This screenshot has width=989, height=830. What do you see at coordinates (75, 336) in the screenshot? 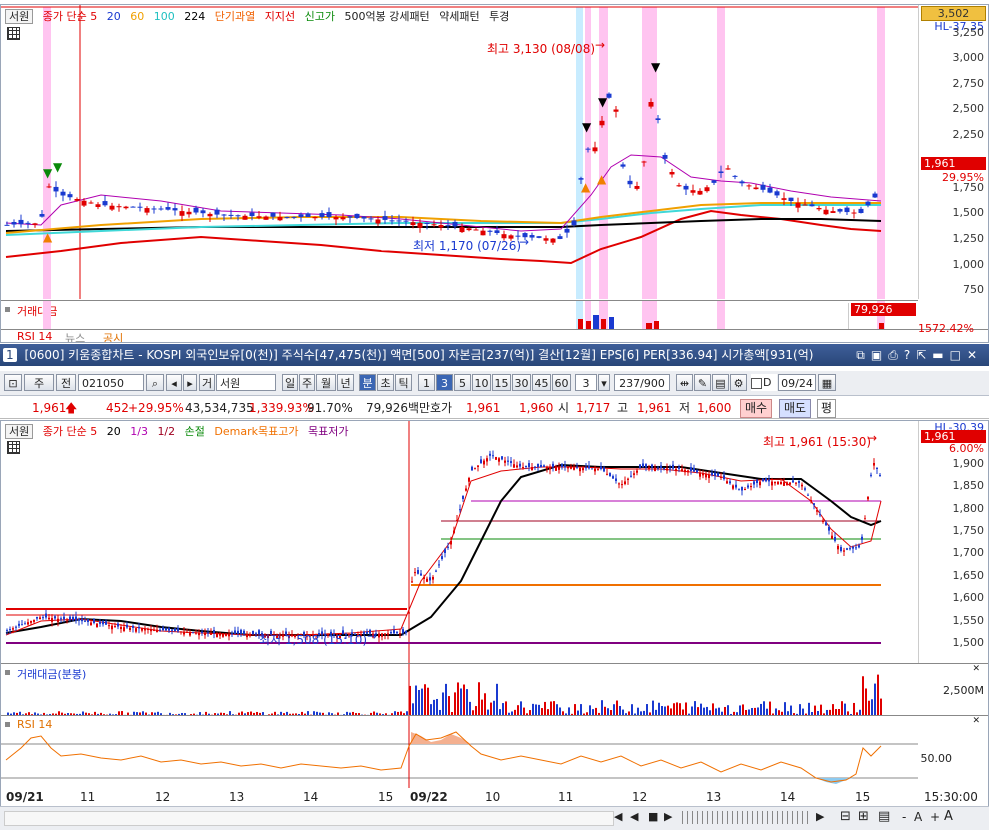
I see `news-label: 뉴스` at bounding box center [75, 336].